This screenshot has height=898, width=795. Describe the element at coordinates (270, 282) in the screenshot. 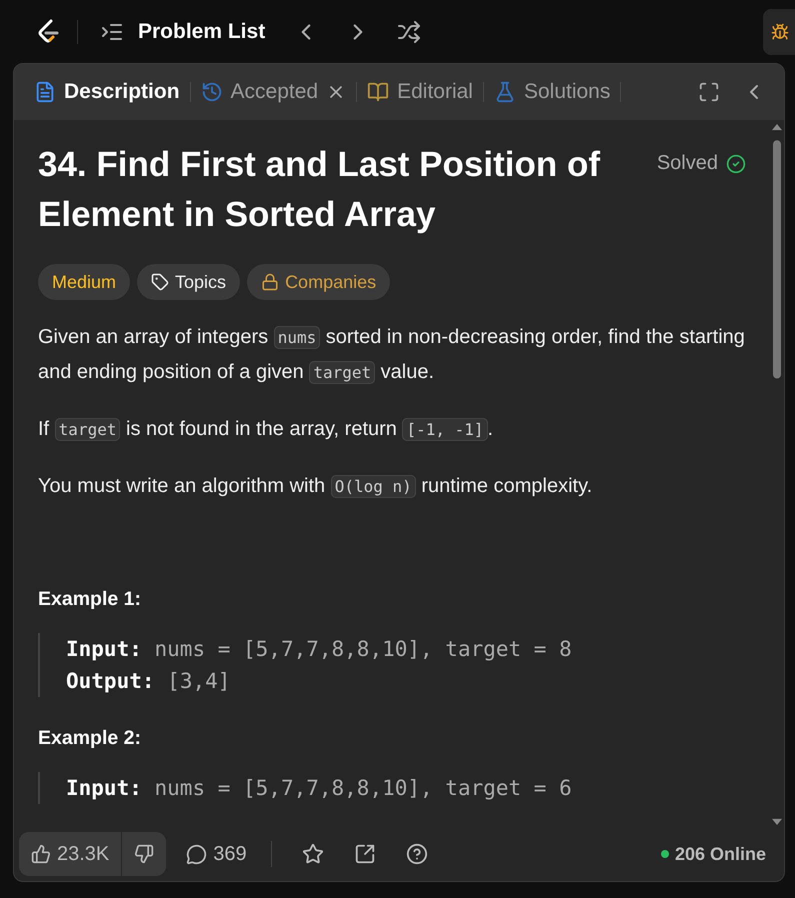

I see `lock-icon` at that location.